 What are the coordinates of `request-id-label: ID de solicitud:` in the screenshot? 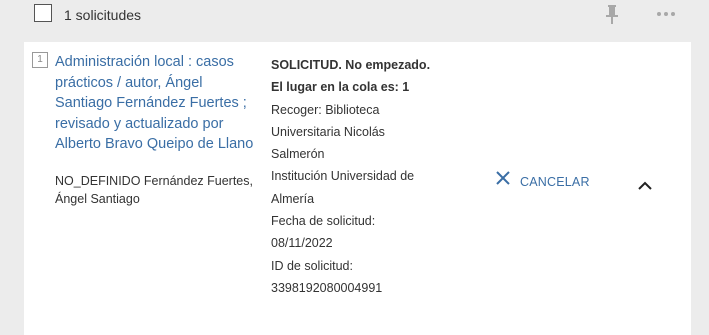 It's located at (312, 265).